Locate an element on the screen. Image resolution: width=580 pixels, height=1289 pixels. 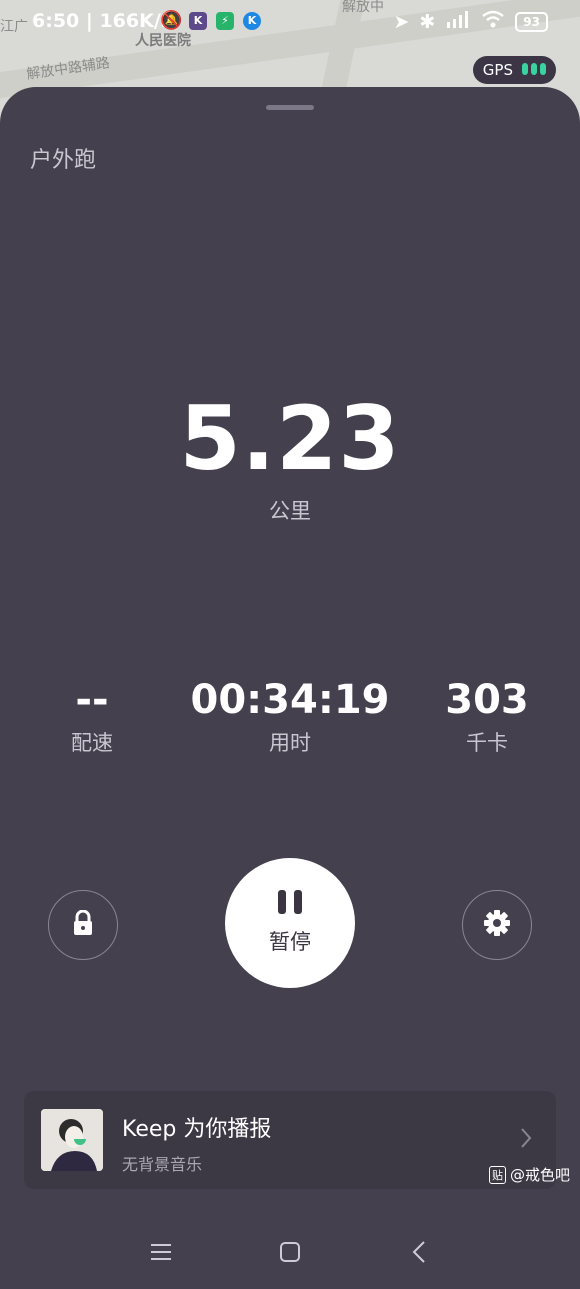
pause-icon is located at coordinates (290, 902).